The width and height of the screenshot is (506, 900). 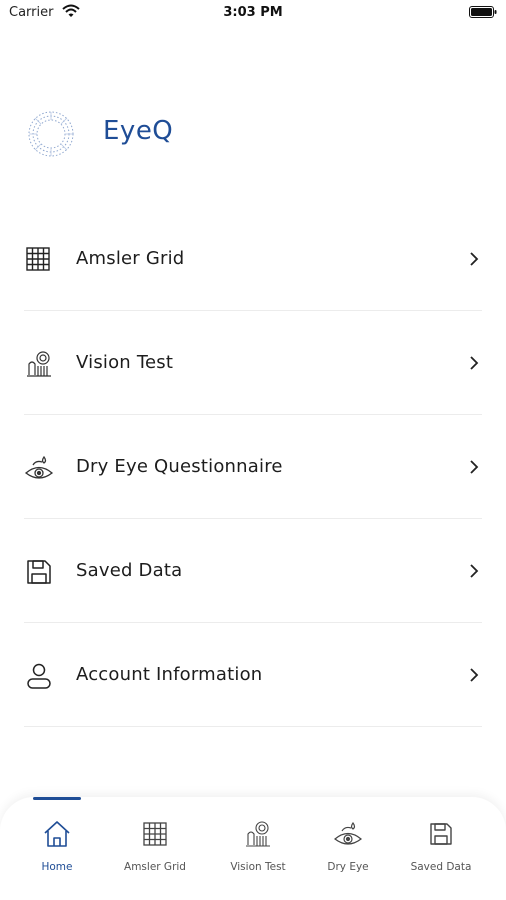 I want to click on menu-item-label: Saved Data, so click(x=129, y=570).